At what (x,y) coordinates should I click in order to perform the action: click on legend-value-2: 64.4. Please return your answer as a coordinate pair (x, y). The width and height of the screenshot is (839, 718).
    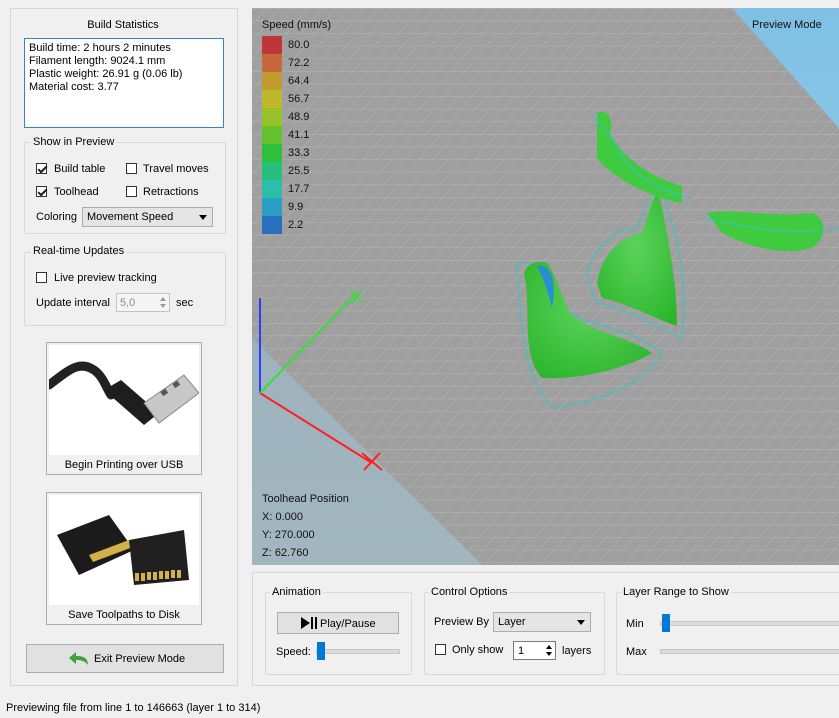
    Looking at the image, I should click on (299, 81).